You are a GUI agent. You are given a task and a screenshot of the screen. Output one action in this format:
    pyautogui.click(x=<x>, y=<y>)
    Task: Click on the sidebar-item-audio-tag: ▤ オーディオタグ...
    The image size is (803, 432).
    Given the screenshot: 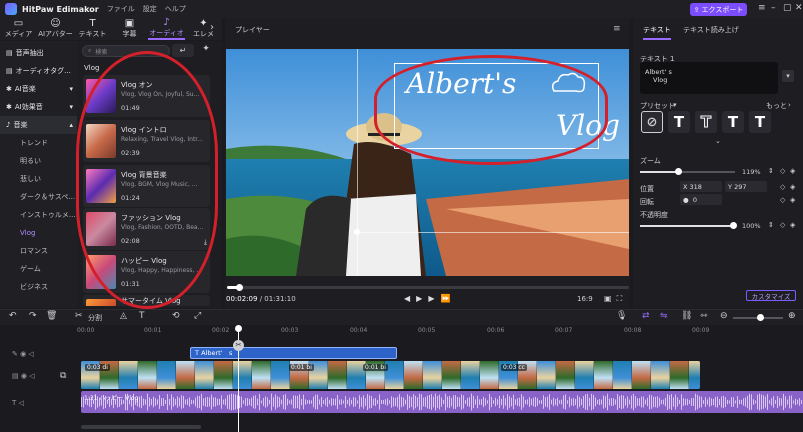 What is the action you would take?
    pyautogui.click(x=38, y=71)
    